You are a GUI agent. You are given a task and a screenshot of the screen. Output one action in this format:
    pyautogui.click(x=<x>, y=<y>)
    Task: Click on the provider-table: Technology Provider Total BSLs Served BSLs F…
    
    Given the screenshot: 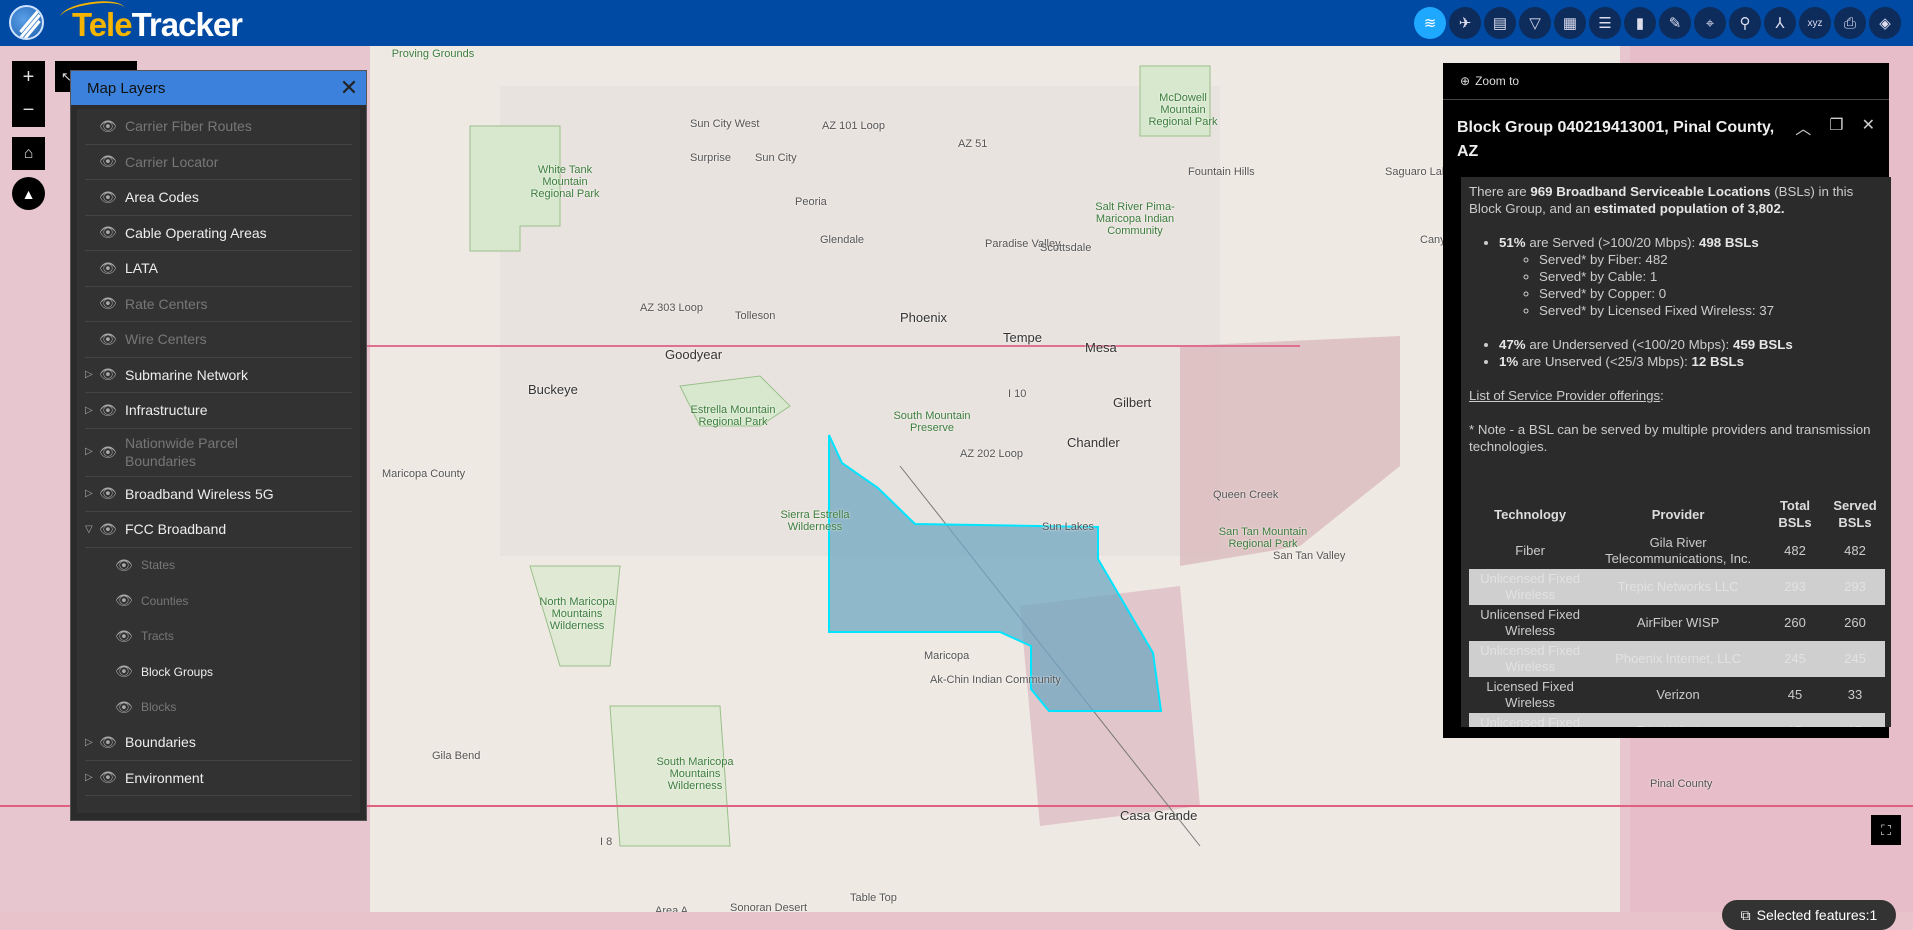 What is the action you would take?
    pyautogui.click(x=1677, y=611)
    